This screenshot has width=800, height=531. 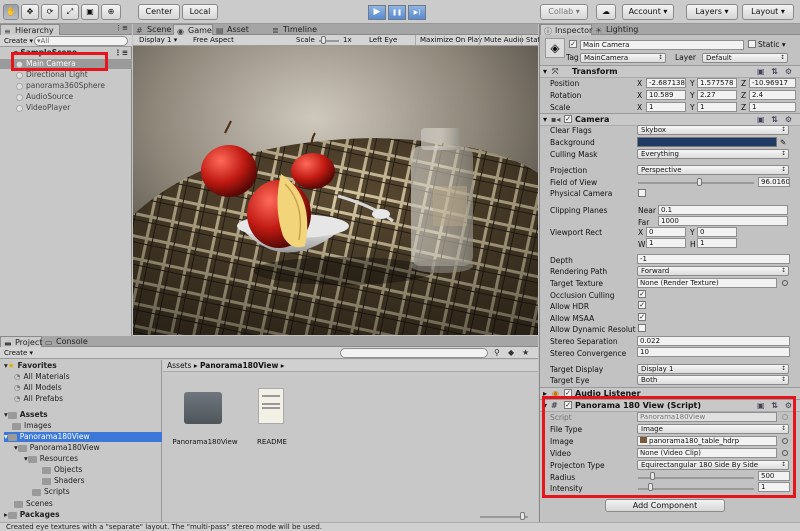 I want to click on star-icon: ★, so click(x=525, y=352).